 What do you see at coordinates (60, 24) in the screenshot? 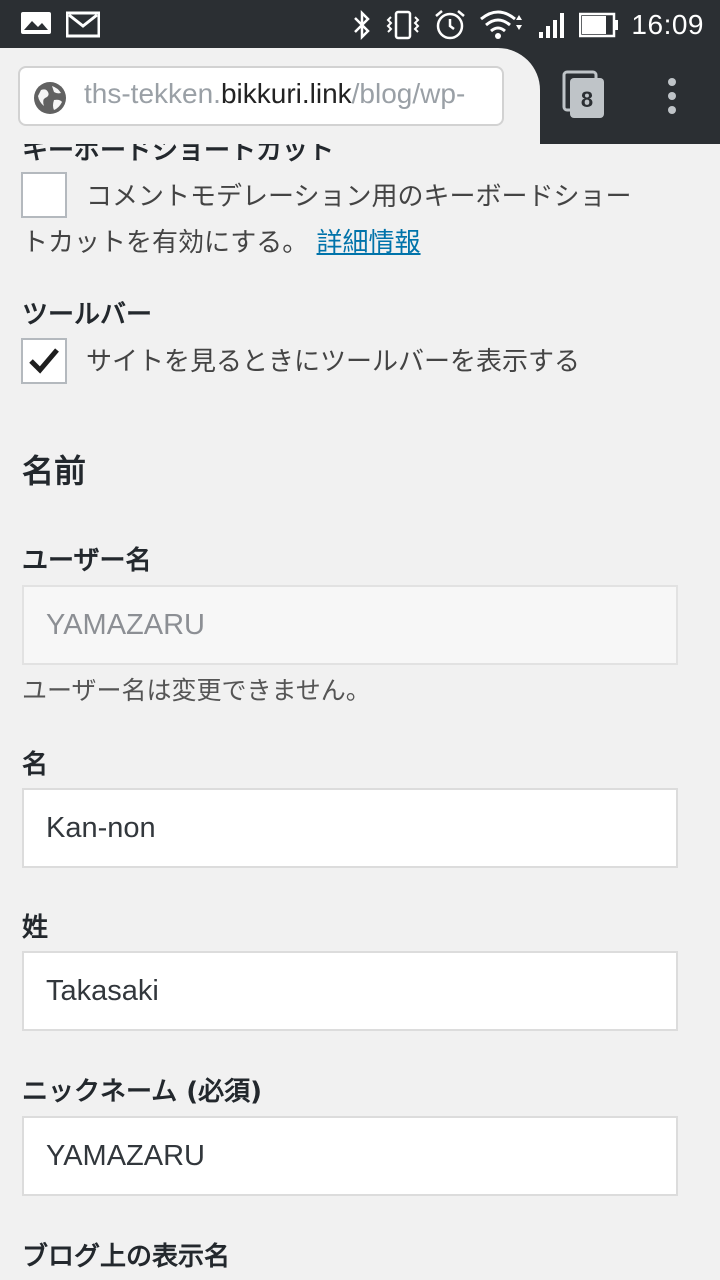
I see `status-left-icons` at bounding box center [60, 24].